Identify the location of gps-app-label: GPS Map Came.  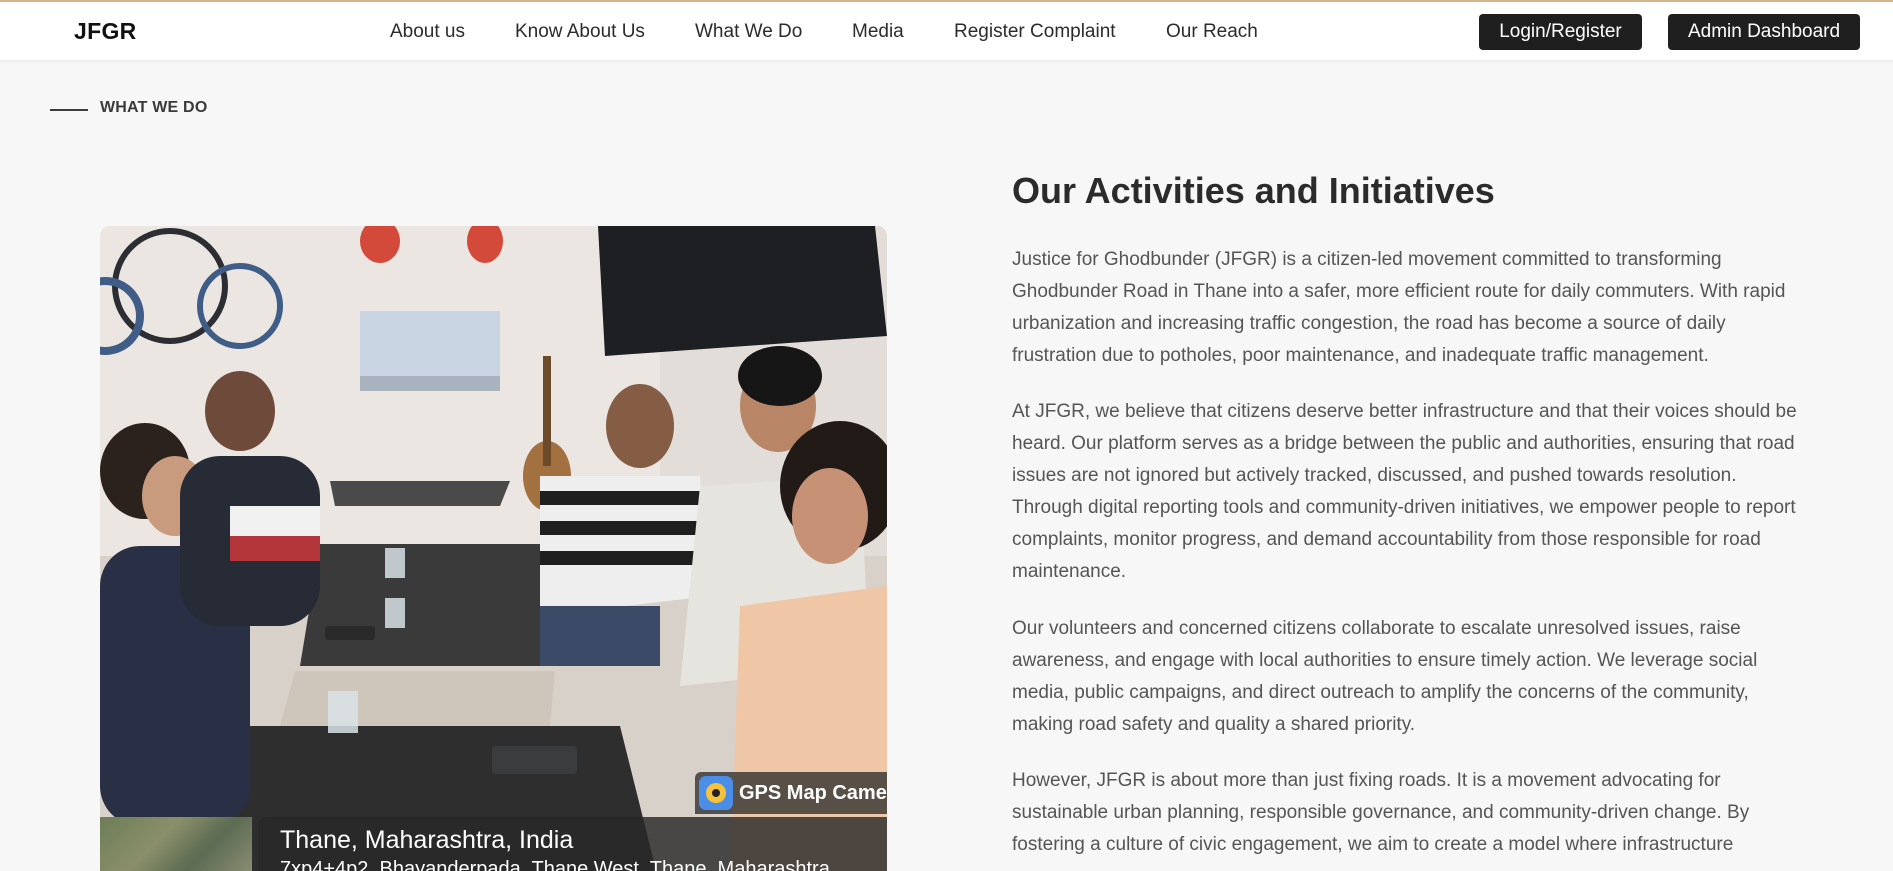
(813, 792).